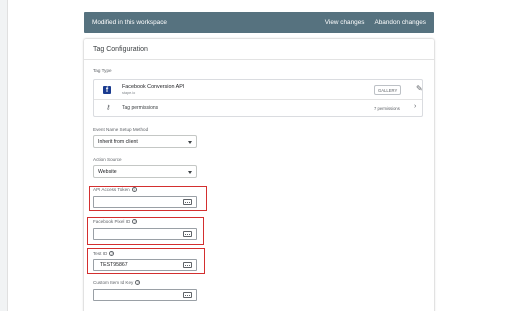 This screenshot has width=512, height=311. Describe the element at coordinates (140, 108) in the screenshot. I see `tag-permissions-label: Tag permissions` at that location.